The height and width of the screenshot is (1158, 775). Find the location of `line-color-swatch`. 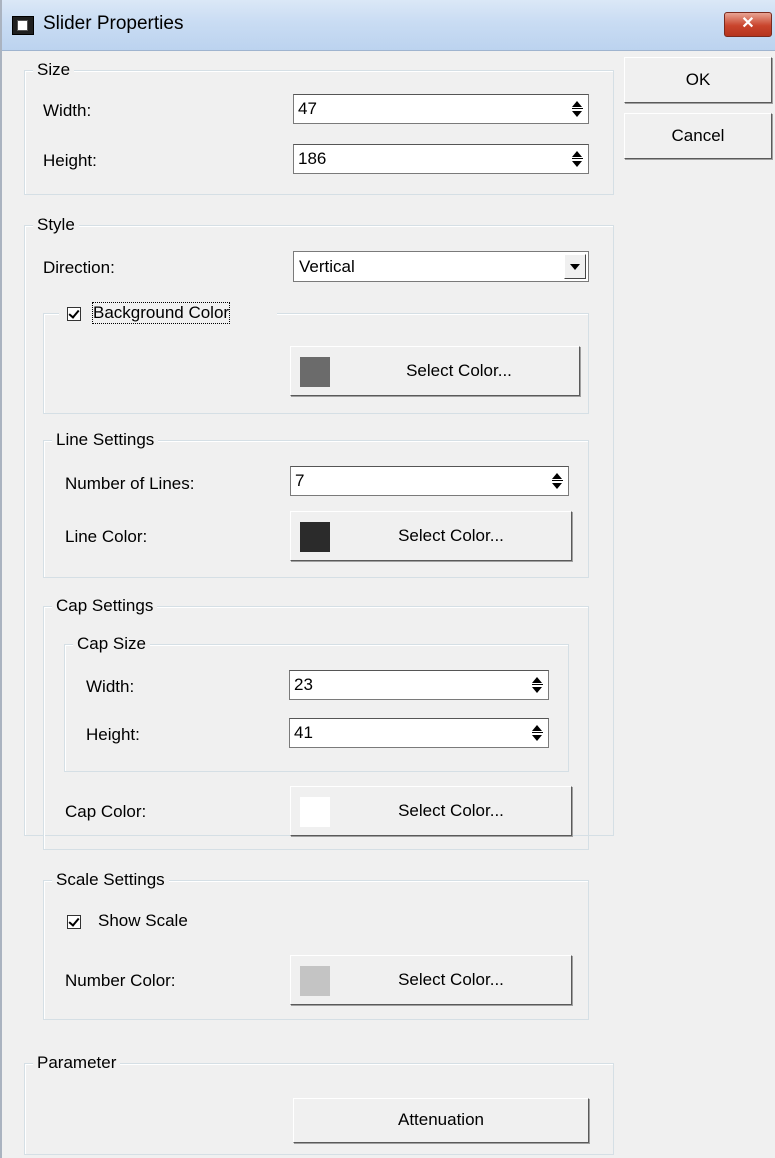

line-color-swatch is located at coordinates (315, 537).